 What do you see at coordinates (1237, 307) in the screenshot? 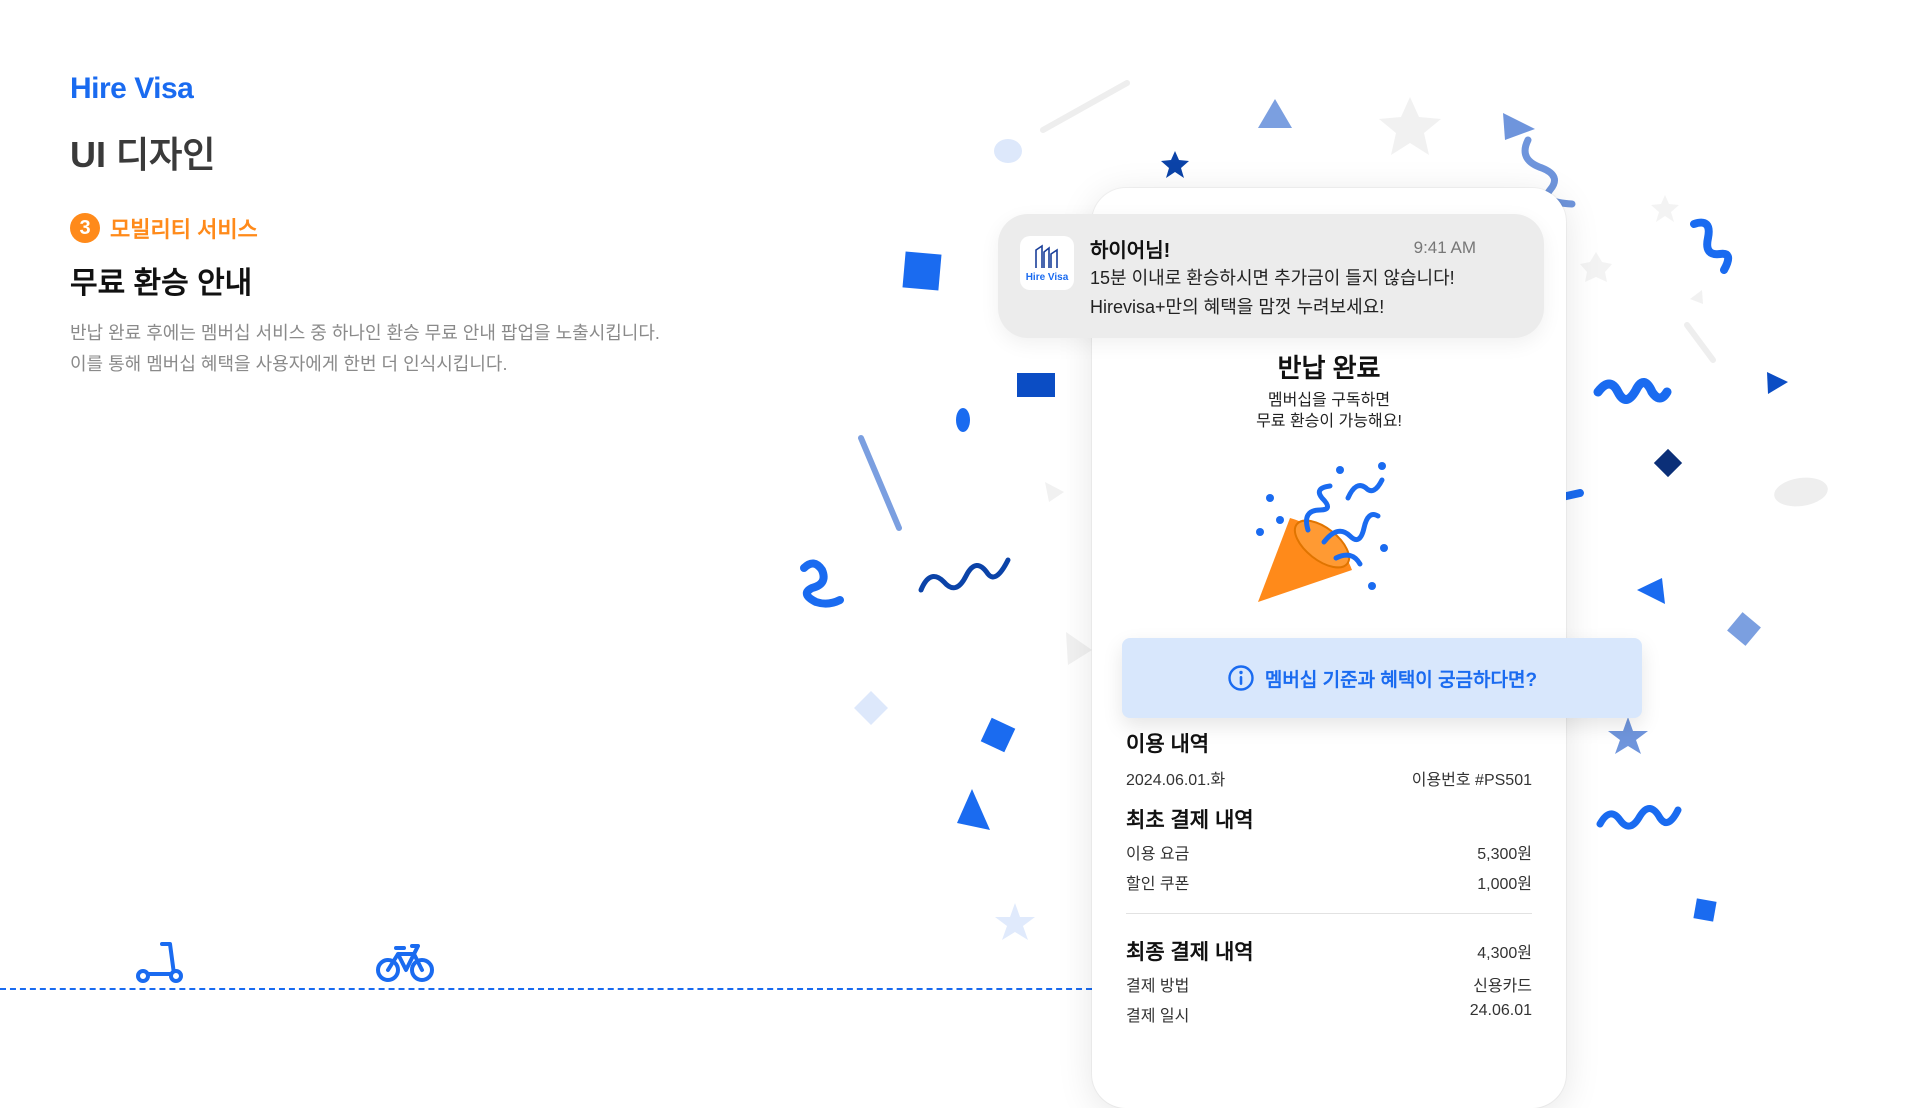
I see `notification-line: Hirevisa+만의 혜택을 맘껏 누려보세요!` at bounding box center [1237, 307].